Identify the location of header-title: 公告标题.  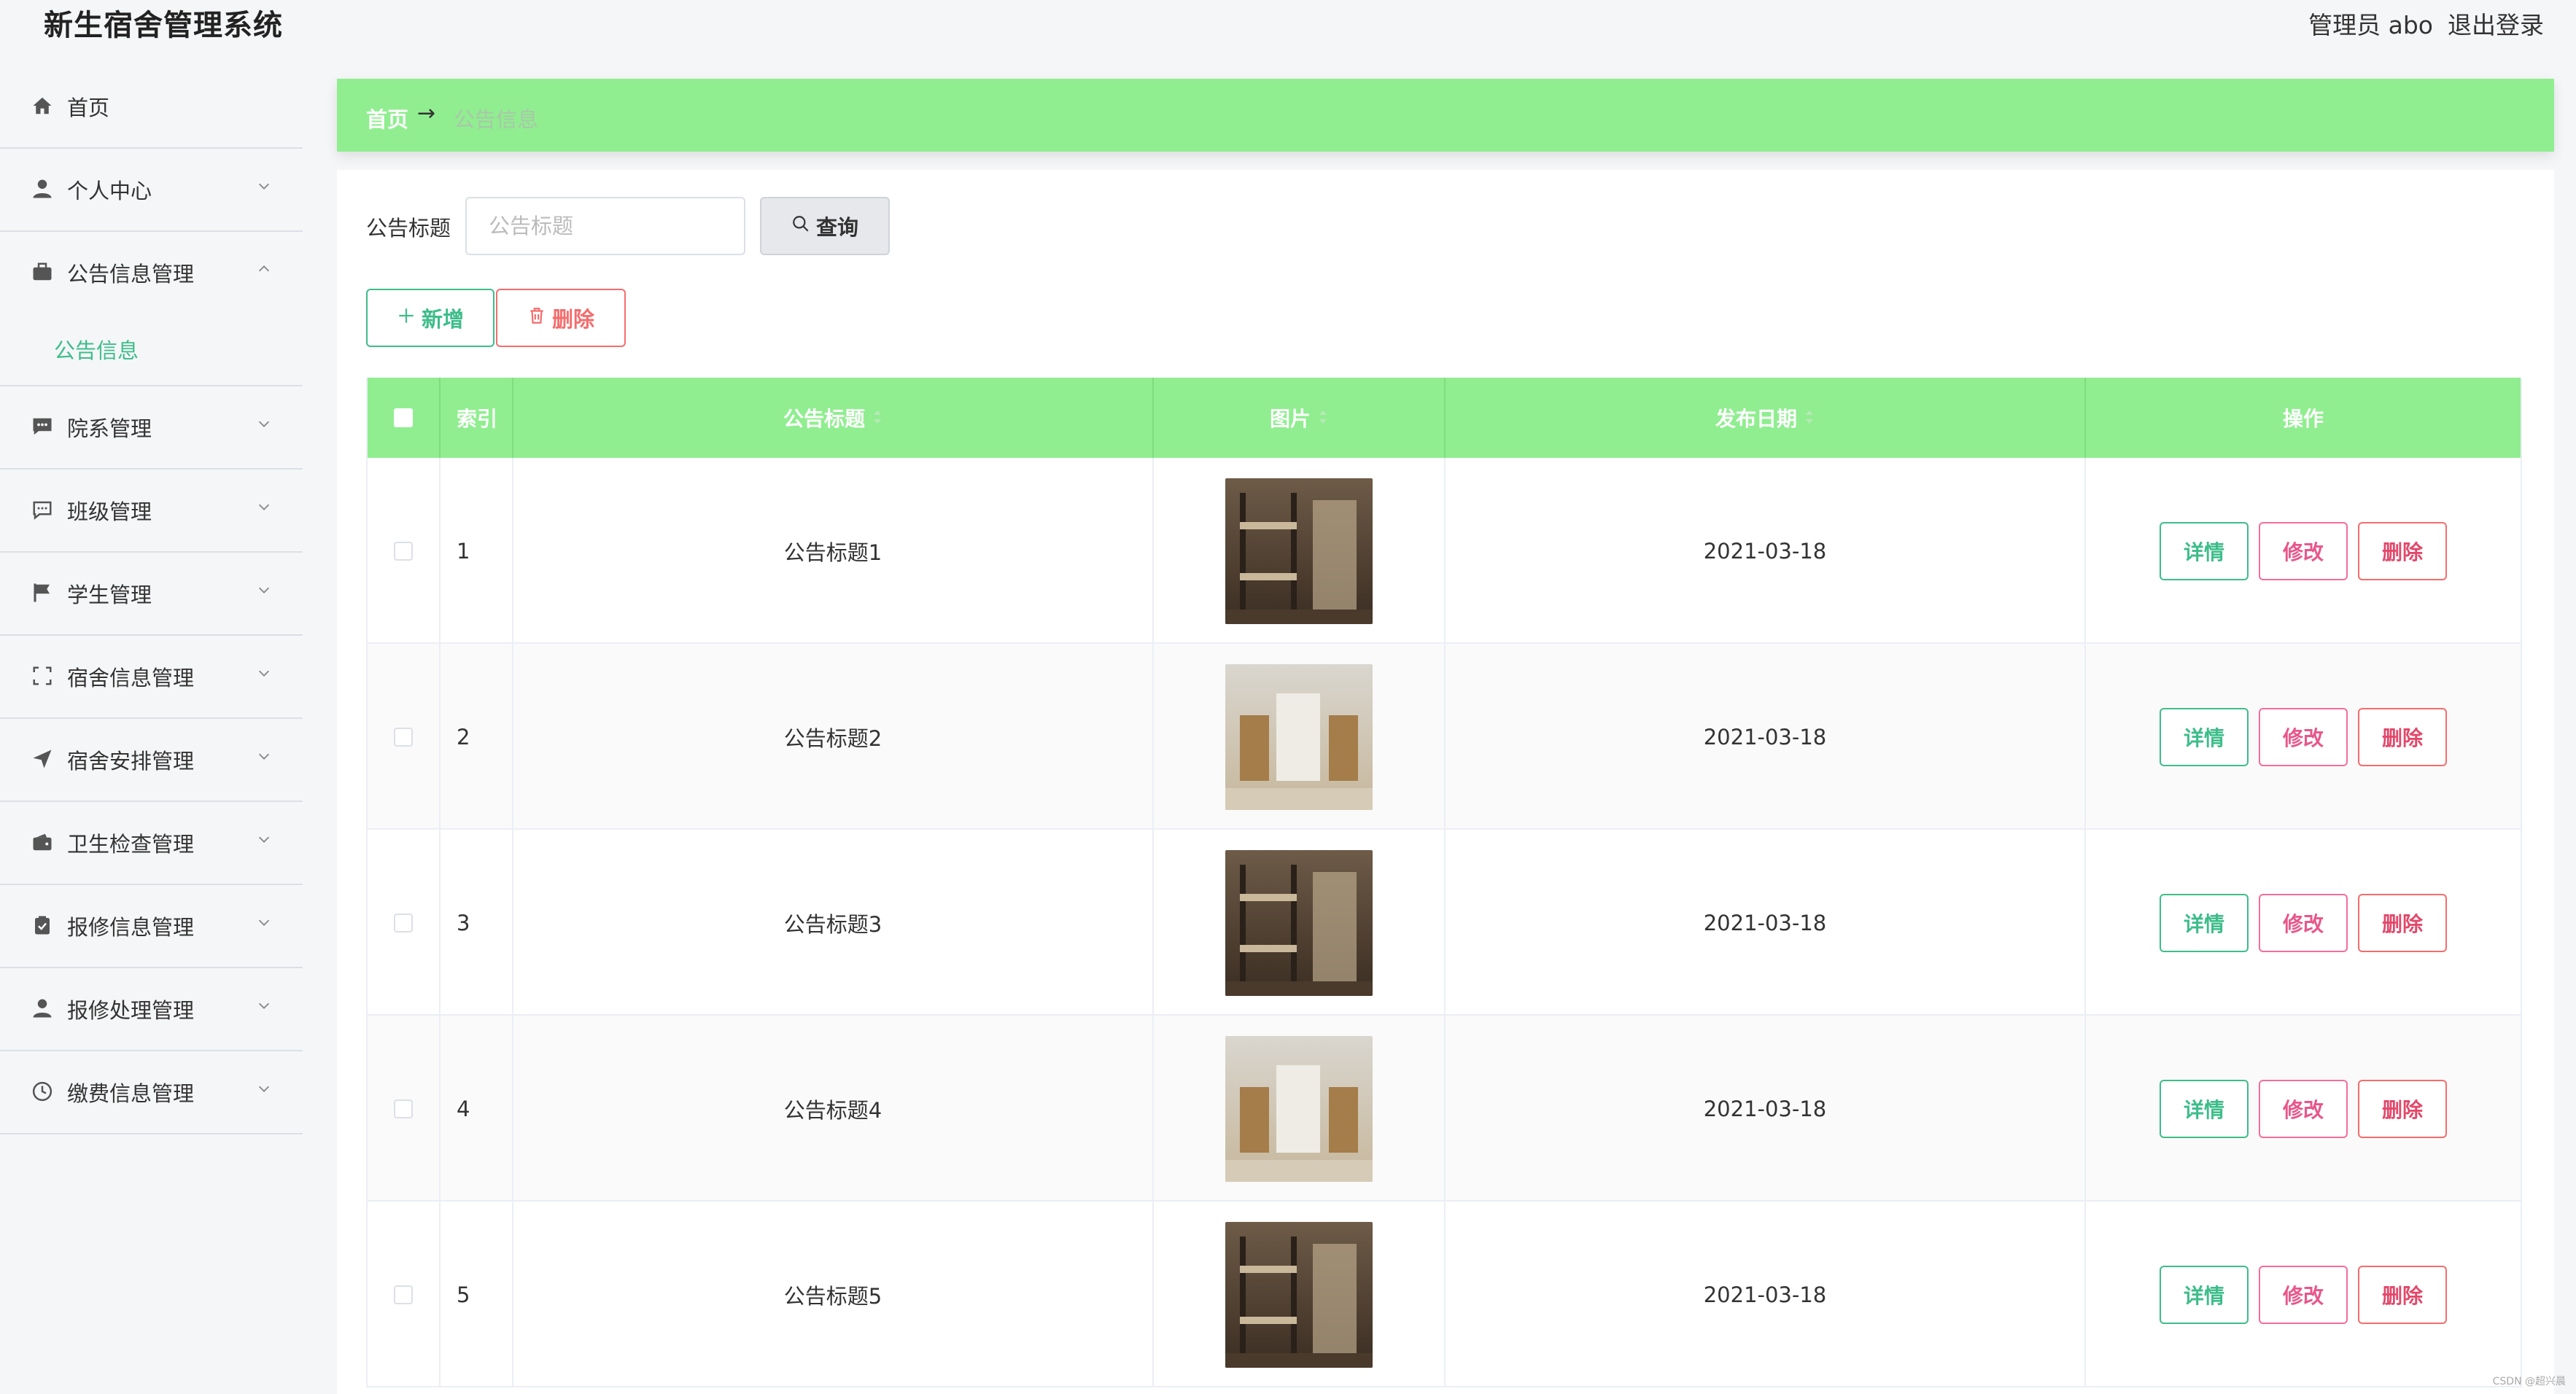
(834, 418).